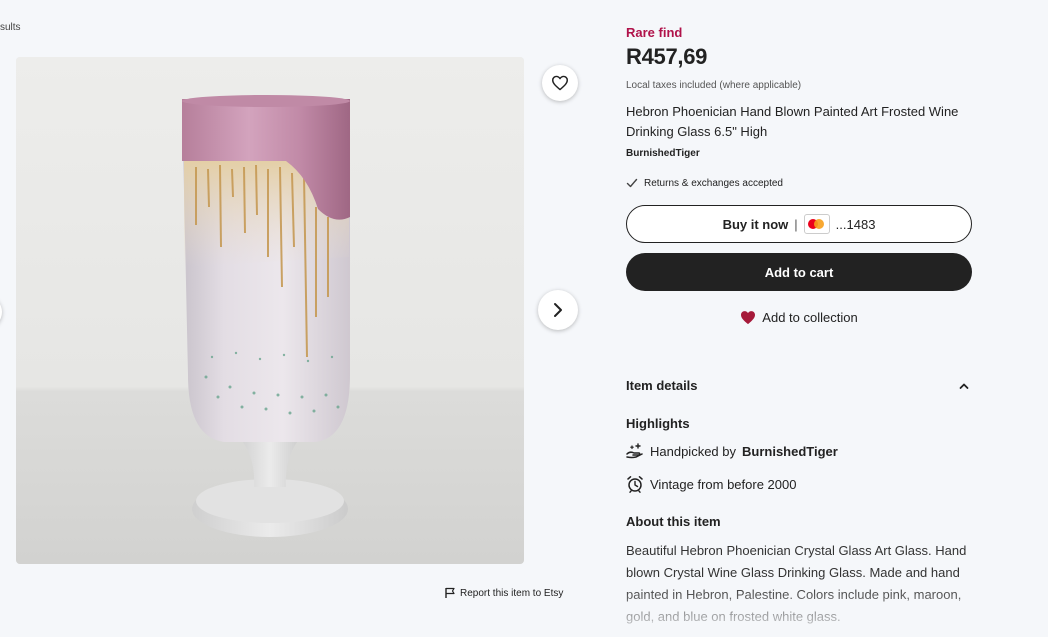 This screenshot has width=1048, height=637. I want to click on alarm-clock-icon, so click(635, 484).